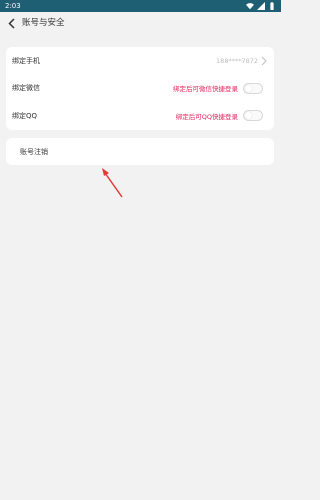  I want to click on status-icons, so click(261, 6).